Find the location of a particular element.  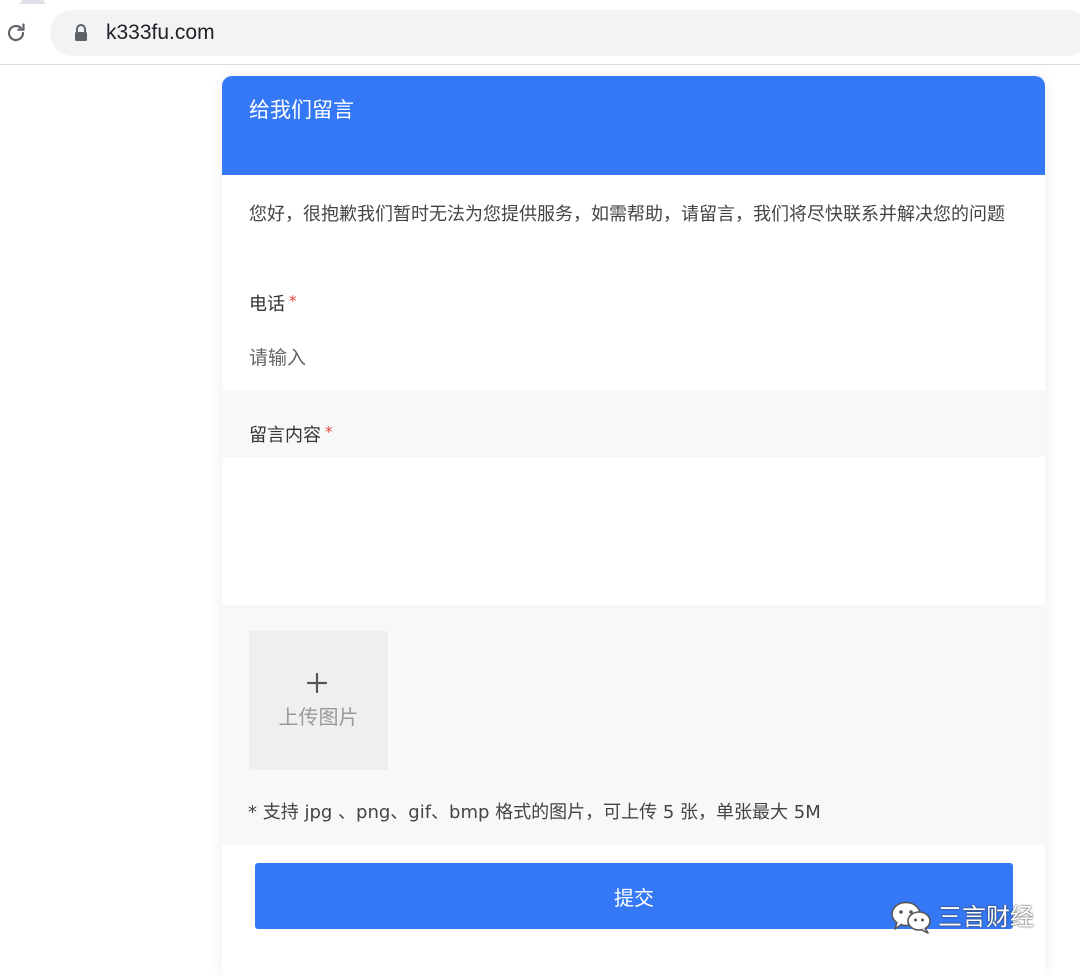

message-label-band is located at coordinates (633, 423).